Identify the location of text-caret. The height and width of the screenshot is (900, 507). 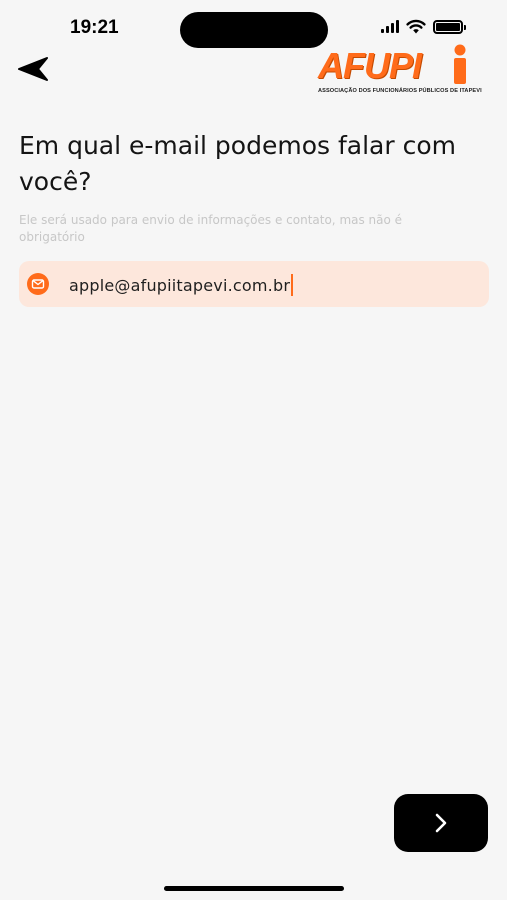
(292, 285).